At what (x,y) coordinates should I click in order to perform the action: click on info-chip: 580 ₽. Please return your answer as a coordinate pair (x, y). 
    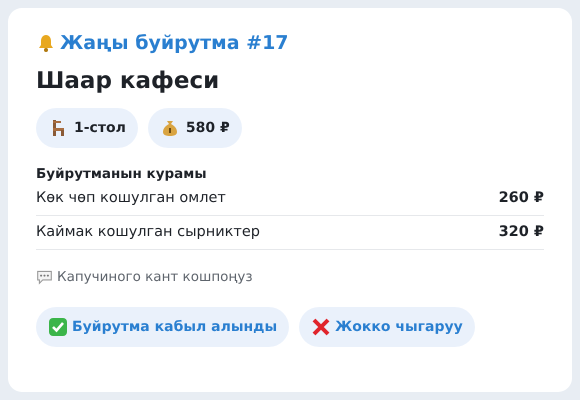
    Looking at the image, I should click on (195, 128).